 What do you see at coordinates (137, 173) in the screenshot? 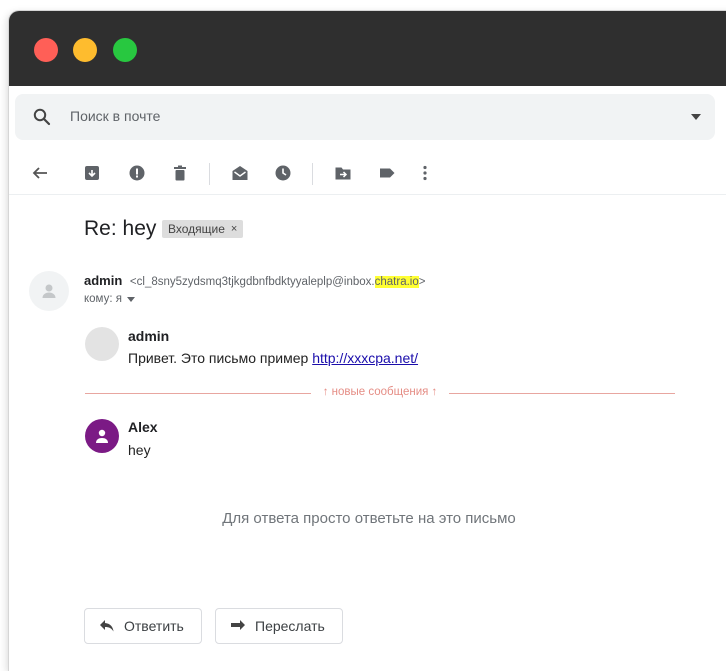
I see `report-spam-icon` at bounding box center [137, 173].